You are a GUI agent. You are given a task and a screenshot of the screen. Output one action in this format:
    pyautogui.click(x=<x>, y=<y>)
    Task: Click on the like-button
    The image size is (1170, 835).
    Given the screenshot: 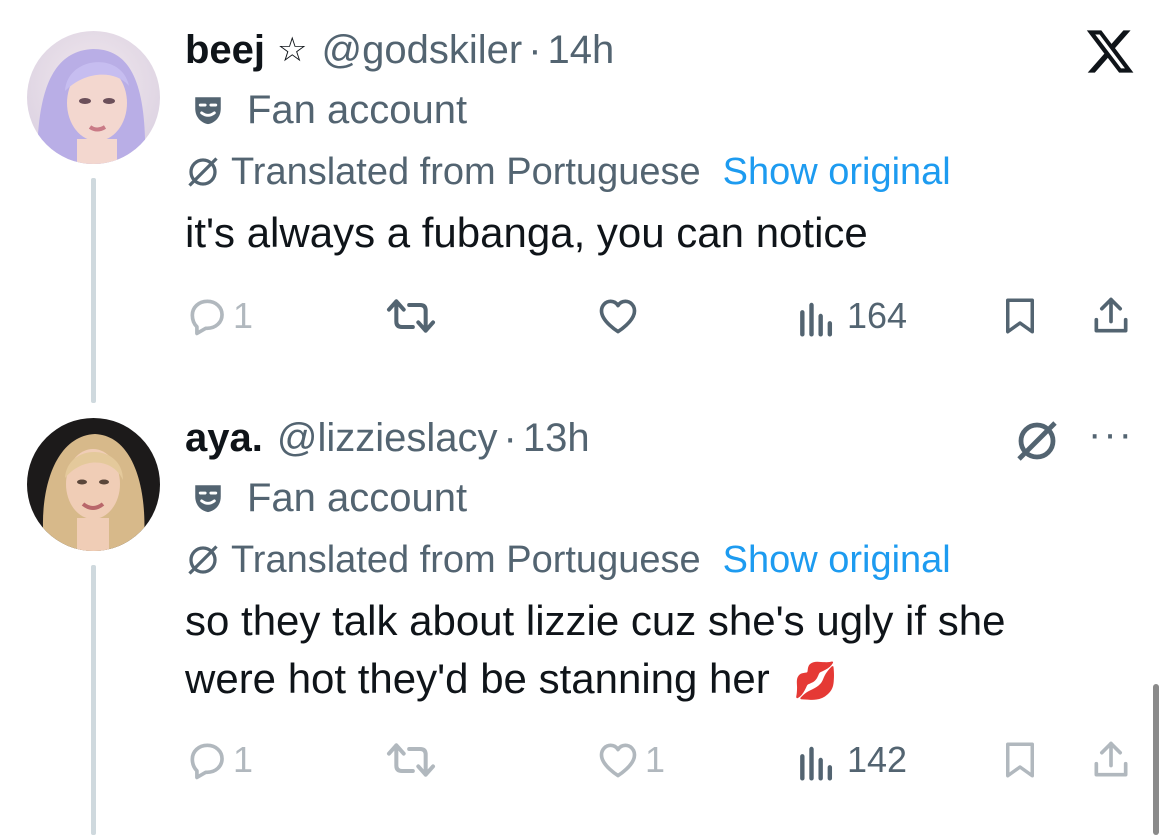 What is the action you would take?
    pyautogui.click(x=618, y=316)
    